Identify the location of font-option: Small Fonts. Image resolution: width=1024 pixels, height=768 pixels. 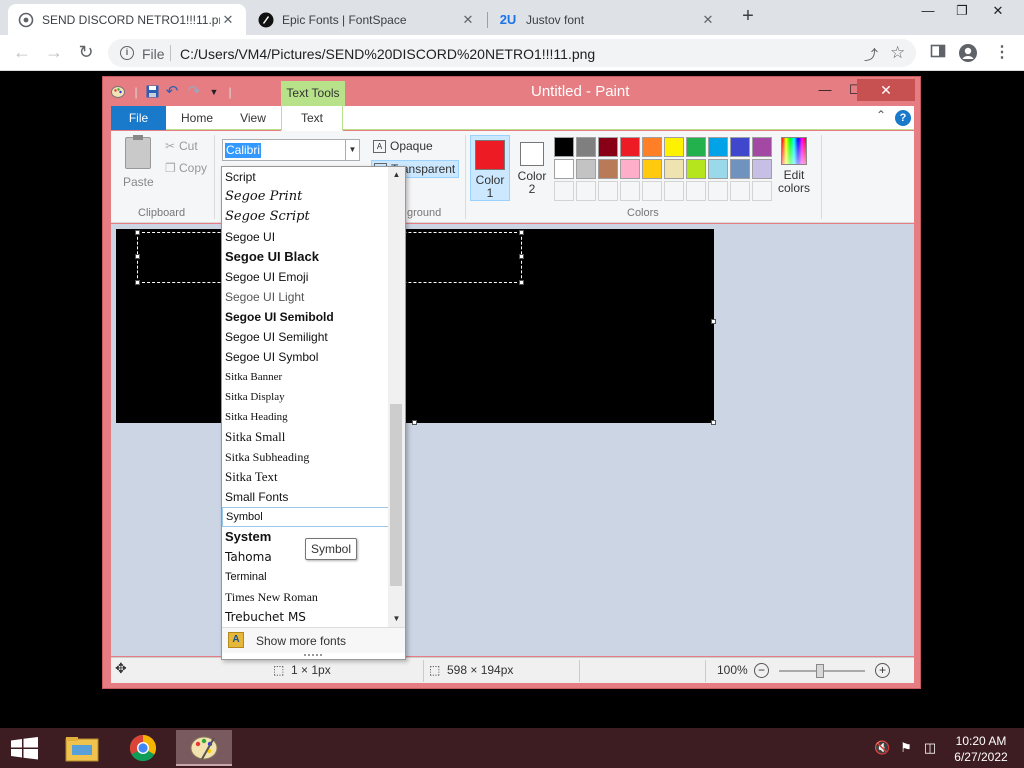
(305, 497).